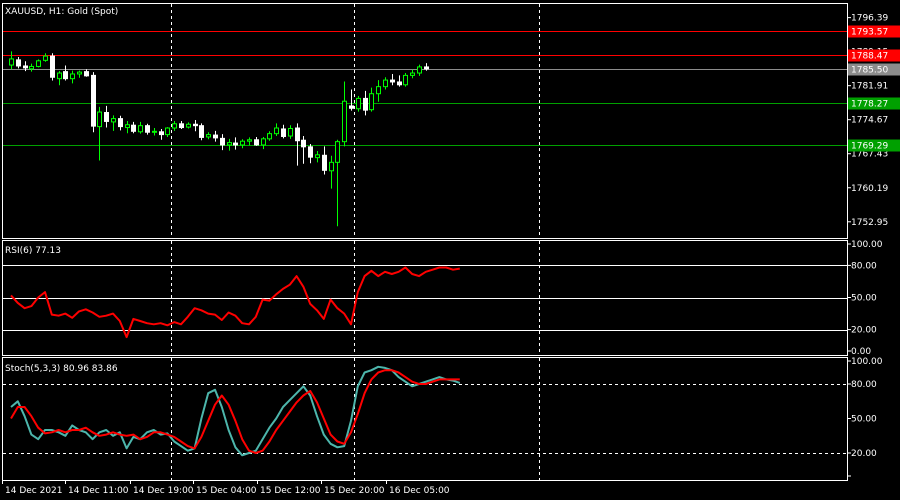 This screenshot has height=500, width=900. I want to click on stochastic-tick-label: 50.00, so click(864, 420).